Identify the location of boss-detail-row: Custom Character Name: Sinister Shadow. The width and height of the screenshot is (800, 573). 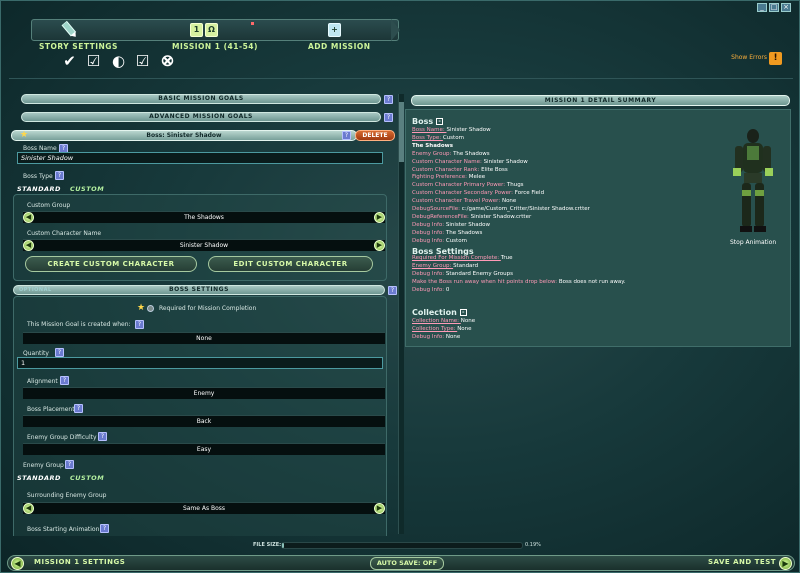
(470, 162).